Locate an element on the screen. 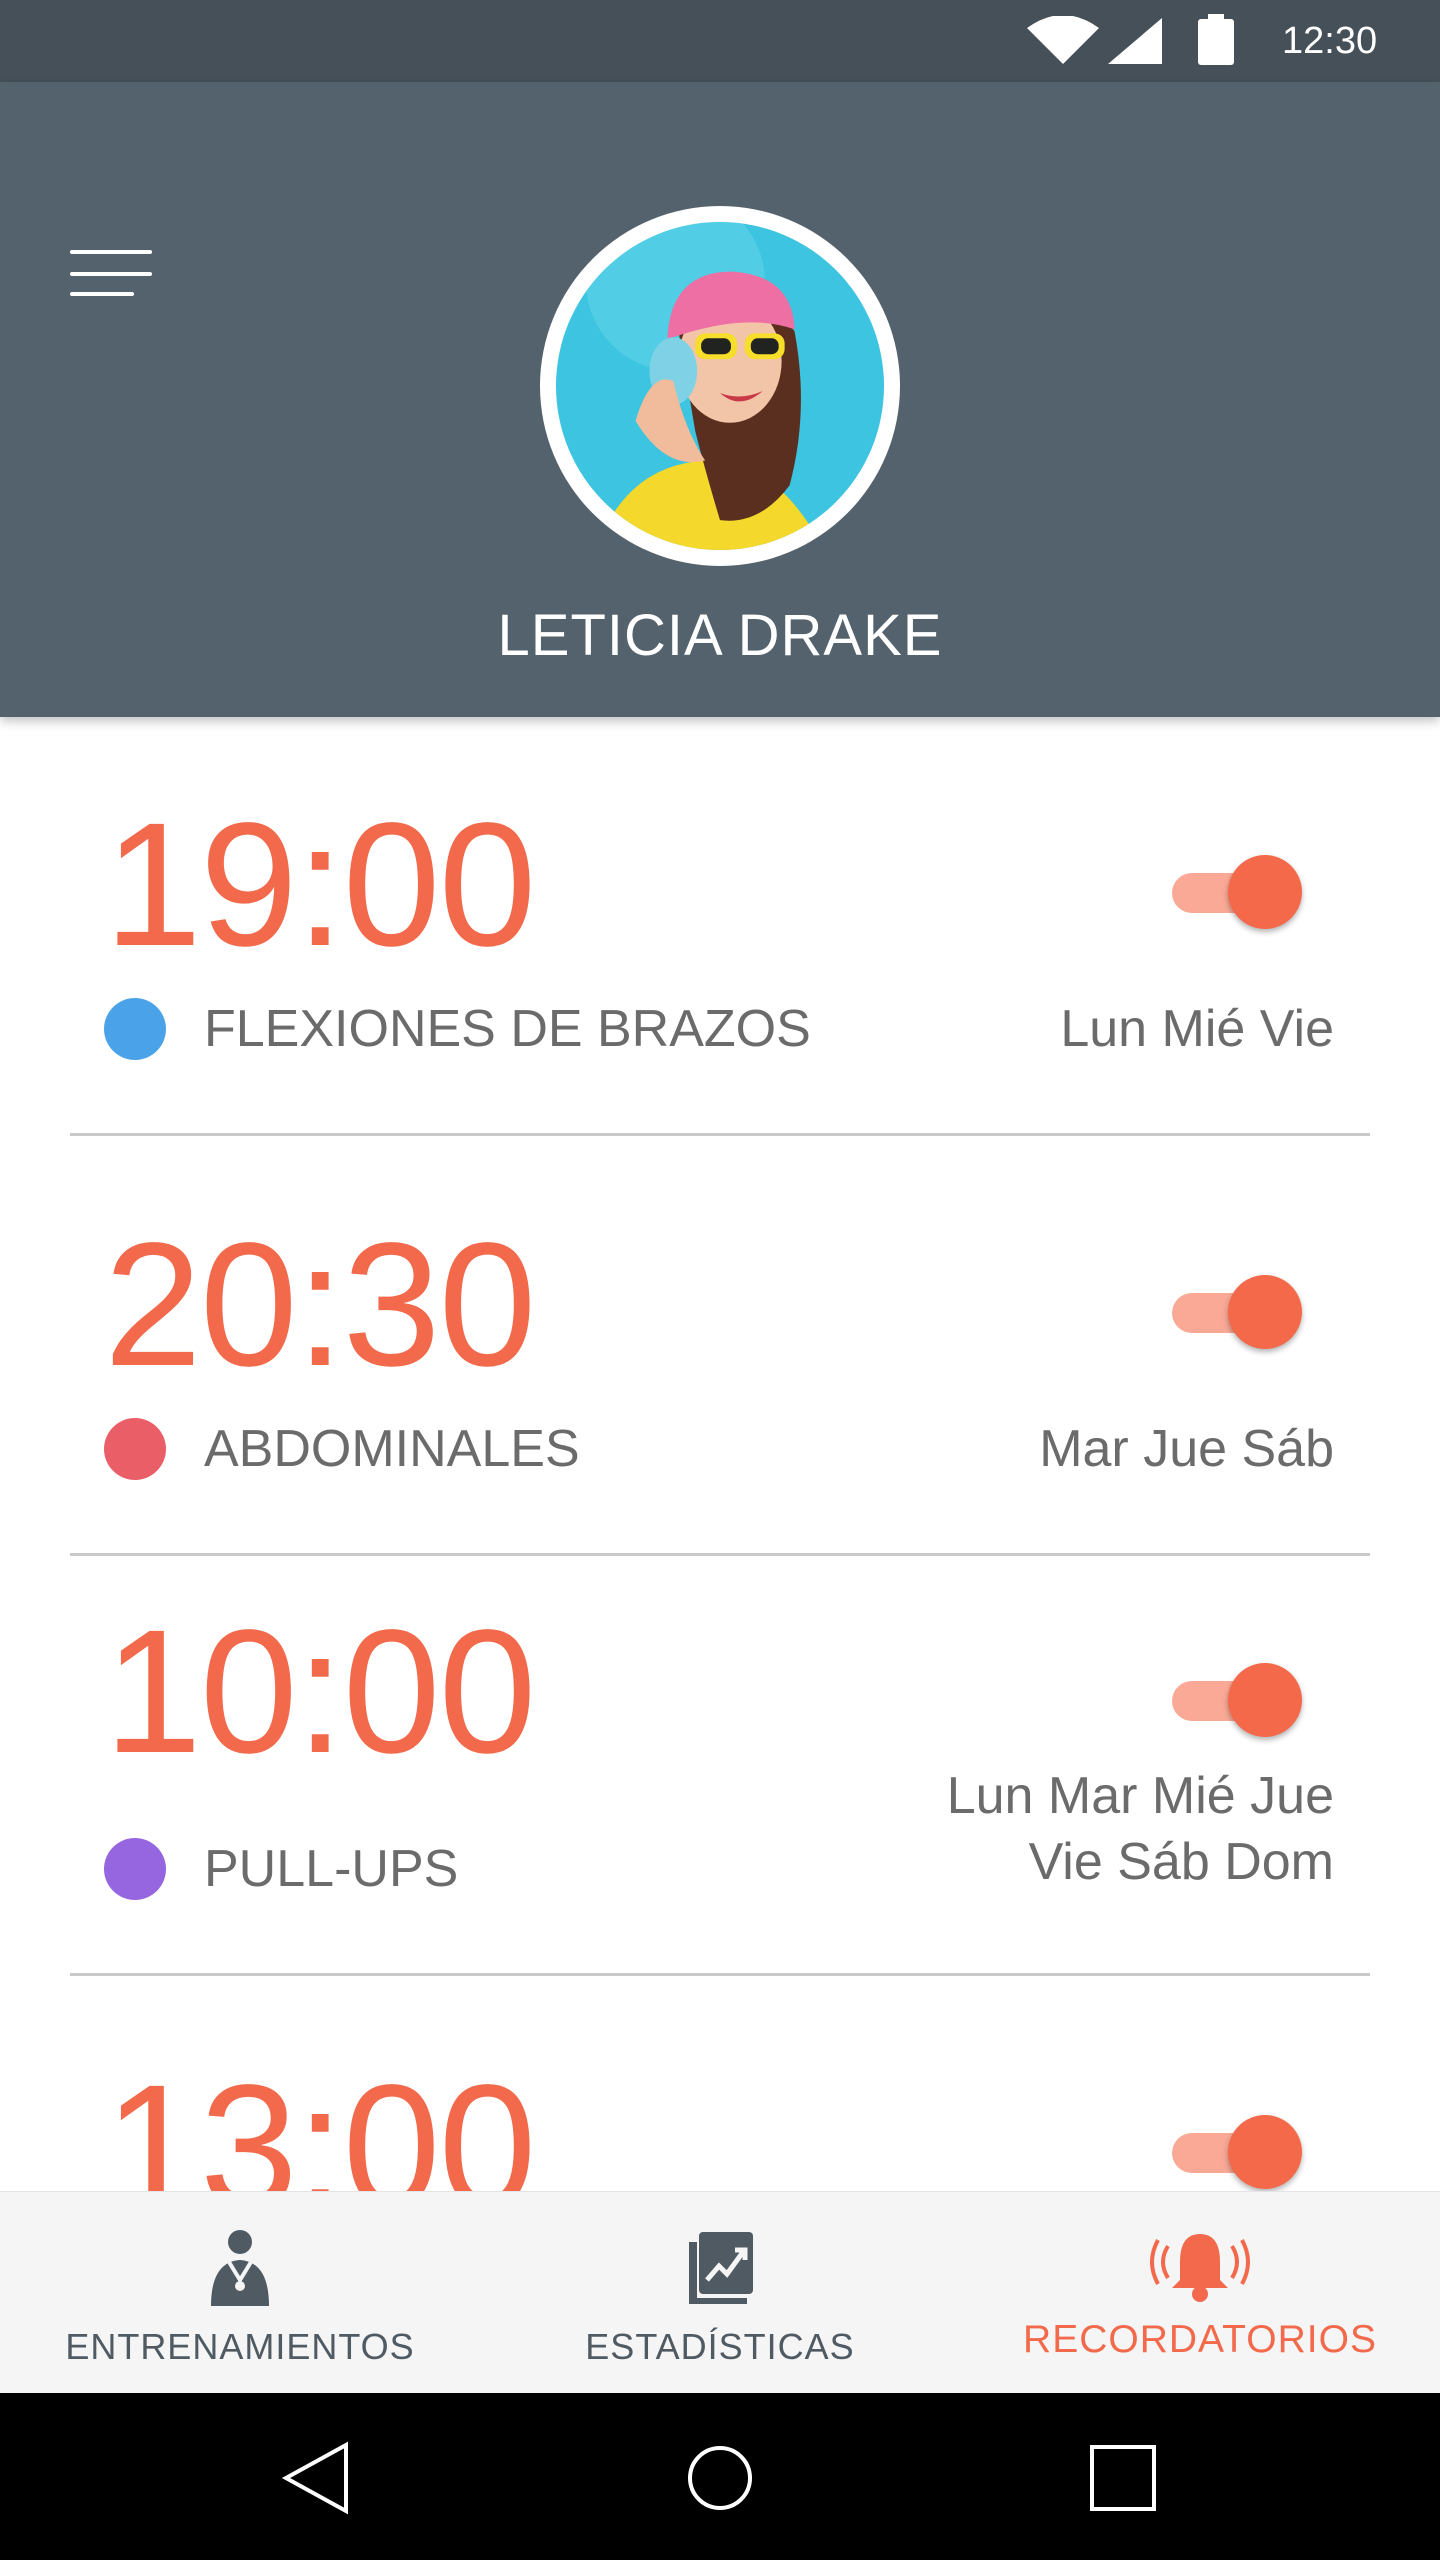 The image size is (1440, 2560). nav-recordatorios: RECORDATORIOS is located at coordinates (1200, 2293).